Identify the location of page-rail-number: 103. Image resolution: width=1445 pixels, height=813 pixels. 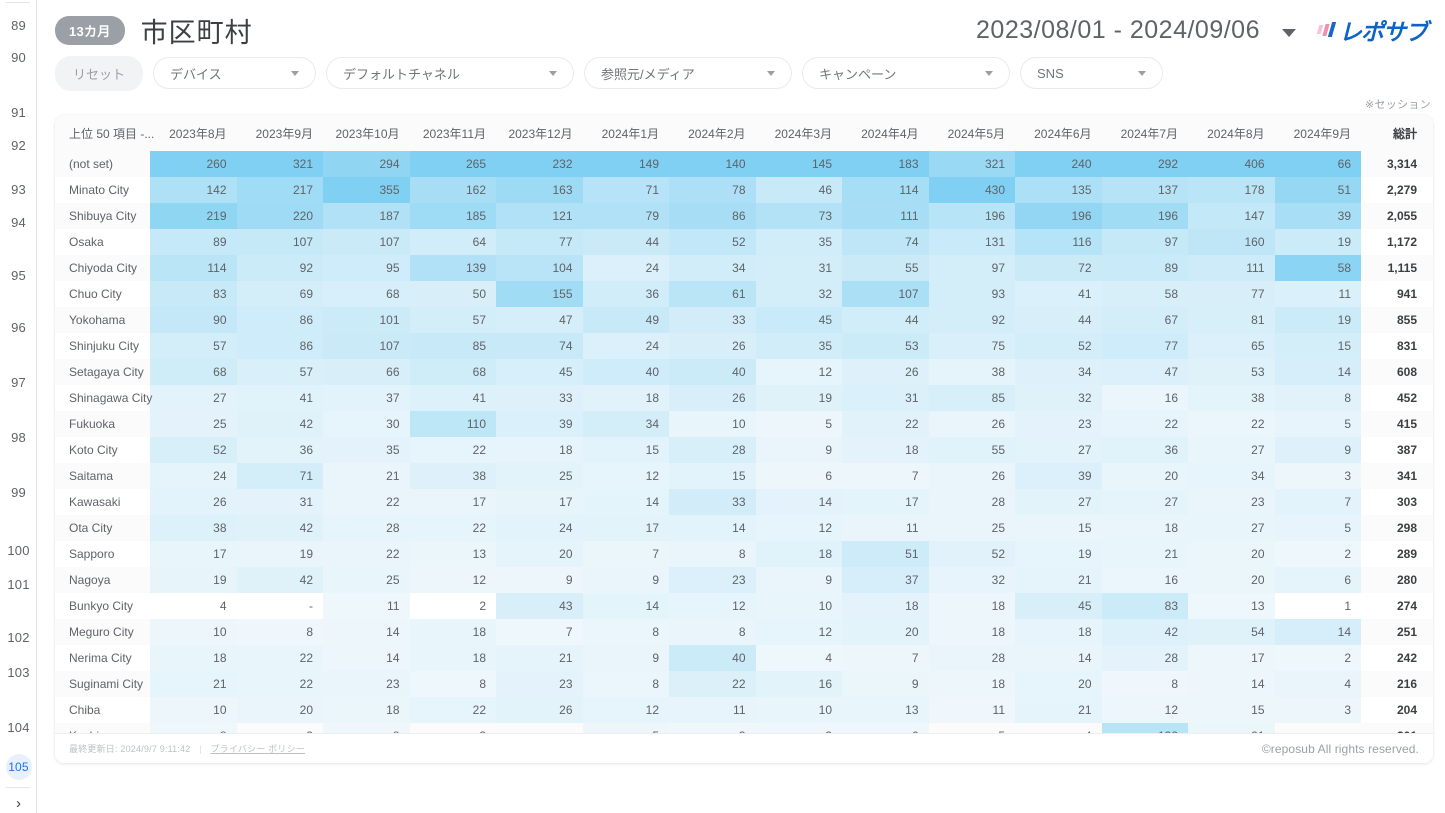
(18, 672).